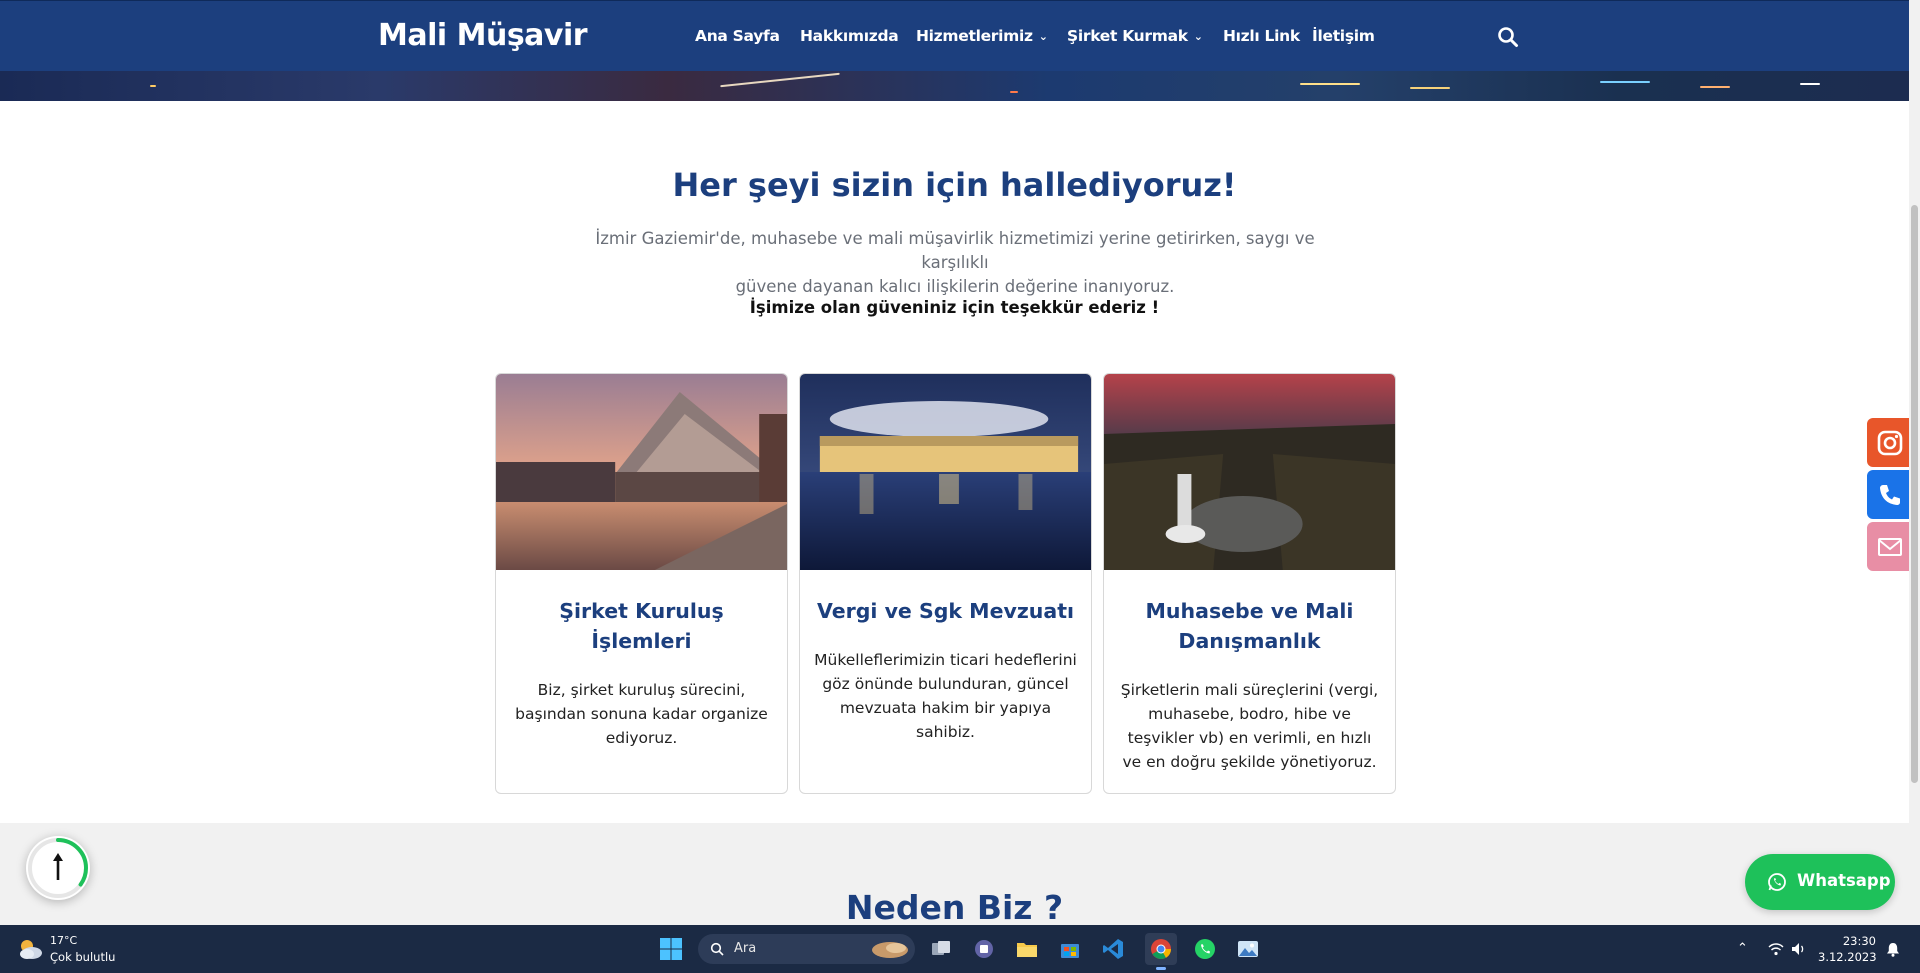 Image resolution: width=1920 pixels, height=973 pixels. I want to click on whatsapp-label: Whatsapp, so click(1844, 880).